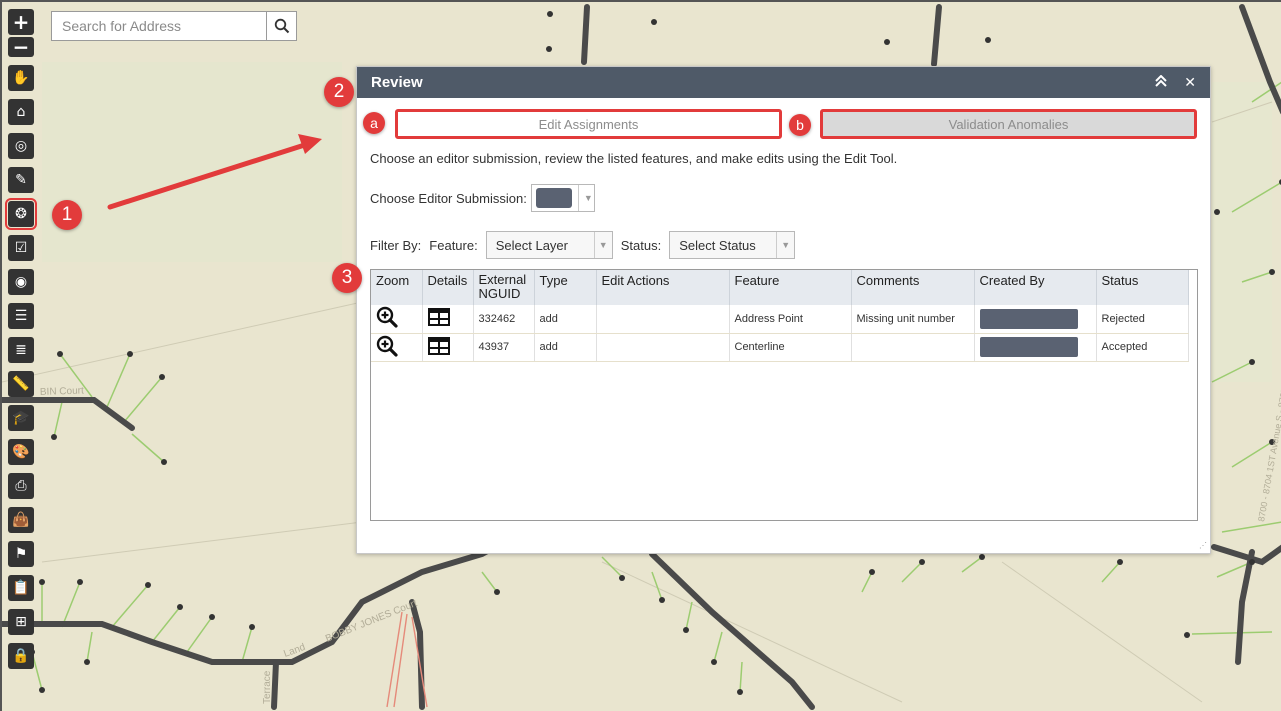 The height and width of the screenshot is (711, 1281). What do you see at coordinates (1035, 287) in the screenshot?
I see `column-header: Created By` at bounding box center [1035, 287].